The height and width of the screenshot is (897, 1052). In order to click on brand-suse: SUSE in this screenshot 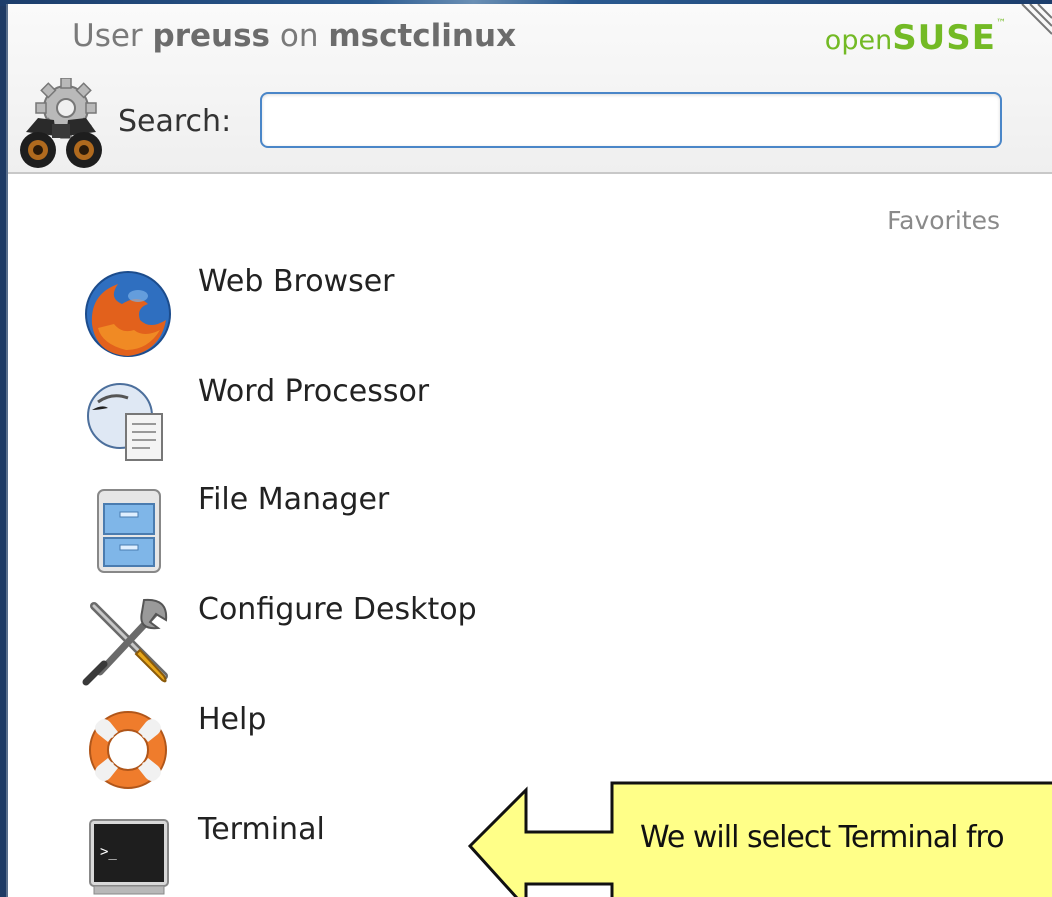, I will do `click(944, 38)`.